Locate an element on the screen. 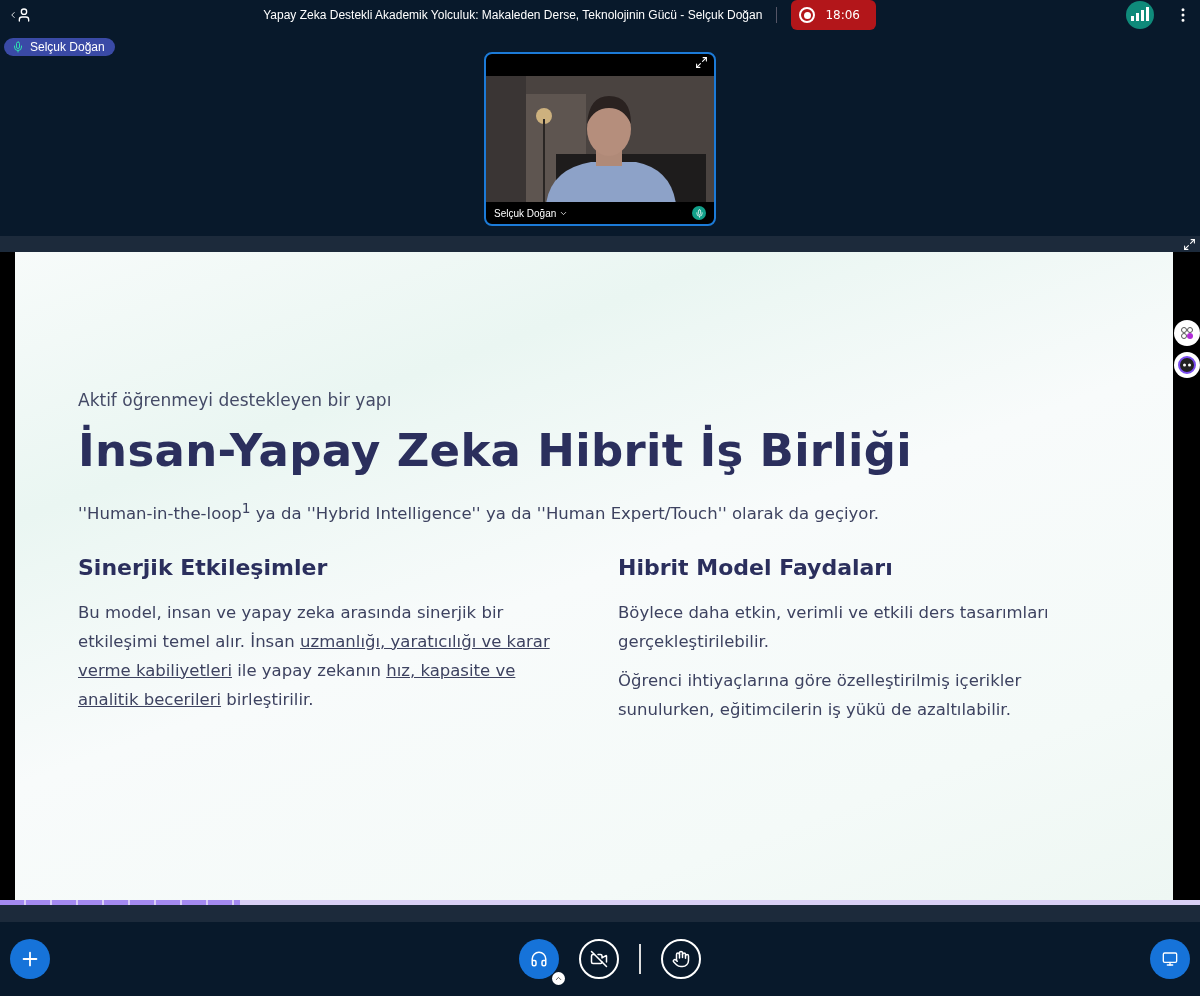 Image resolution: width=1200 pixels, height=996 pixels. participant-name: Selçuk Doğan is located at coordinates (525, 213).